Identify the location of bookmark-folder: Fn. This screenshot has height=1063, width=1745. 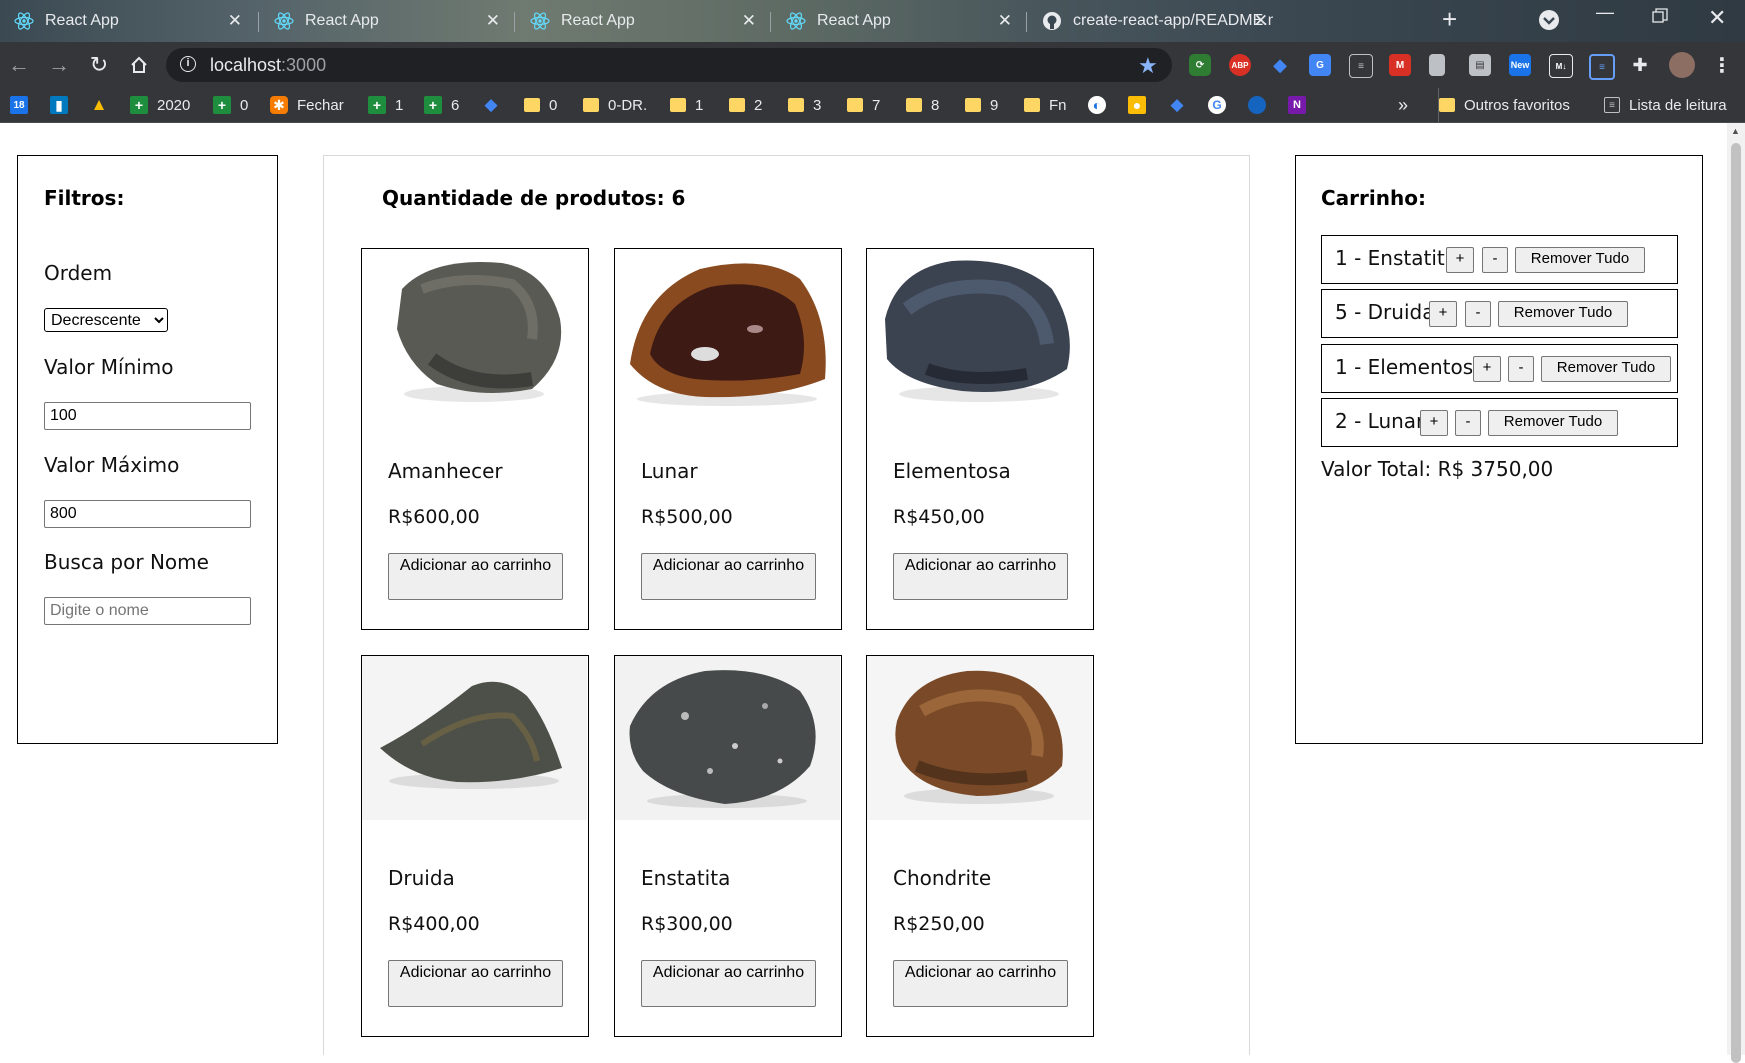
(1045, 105).